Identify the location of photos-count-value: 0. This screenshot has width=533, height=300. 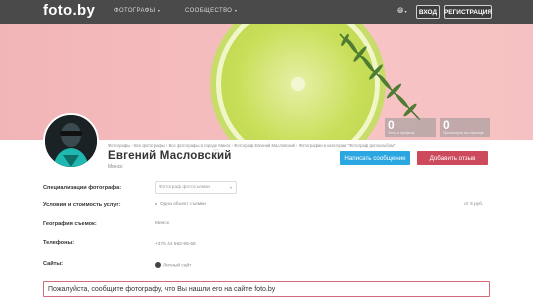
(391, 125).